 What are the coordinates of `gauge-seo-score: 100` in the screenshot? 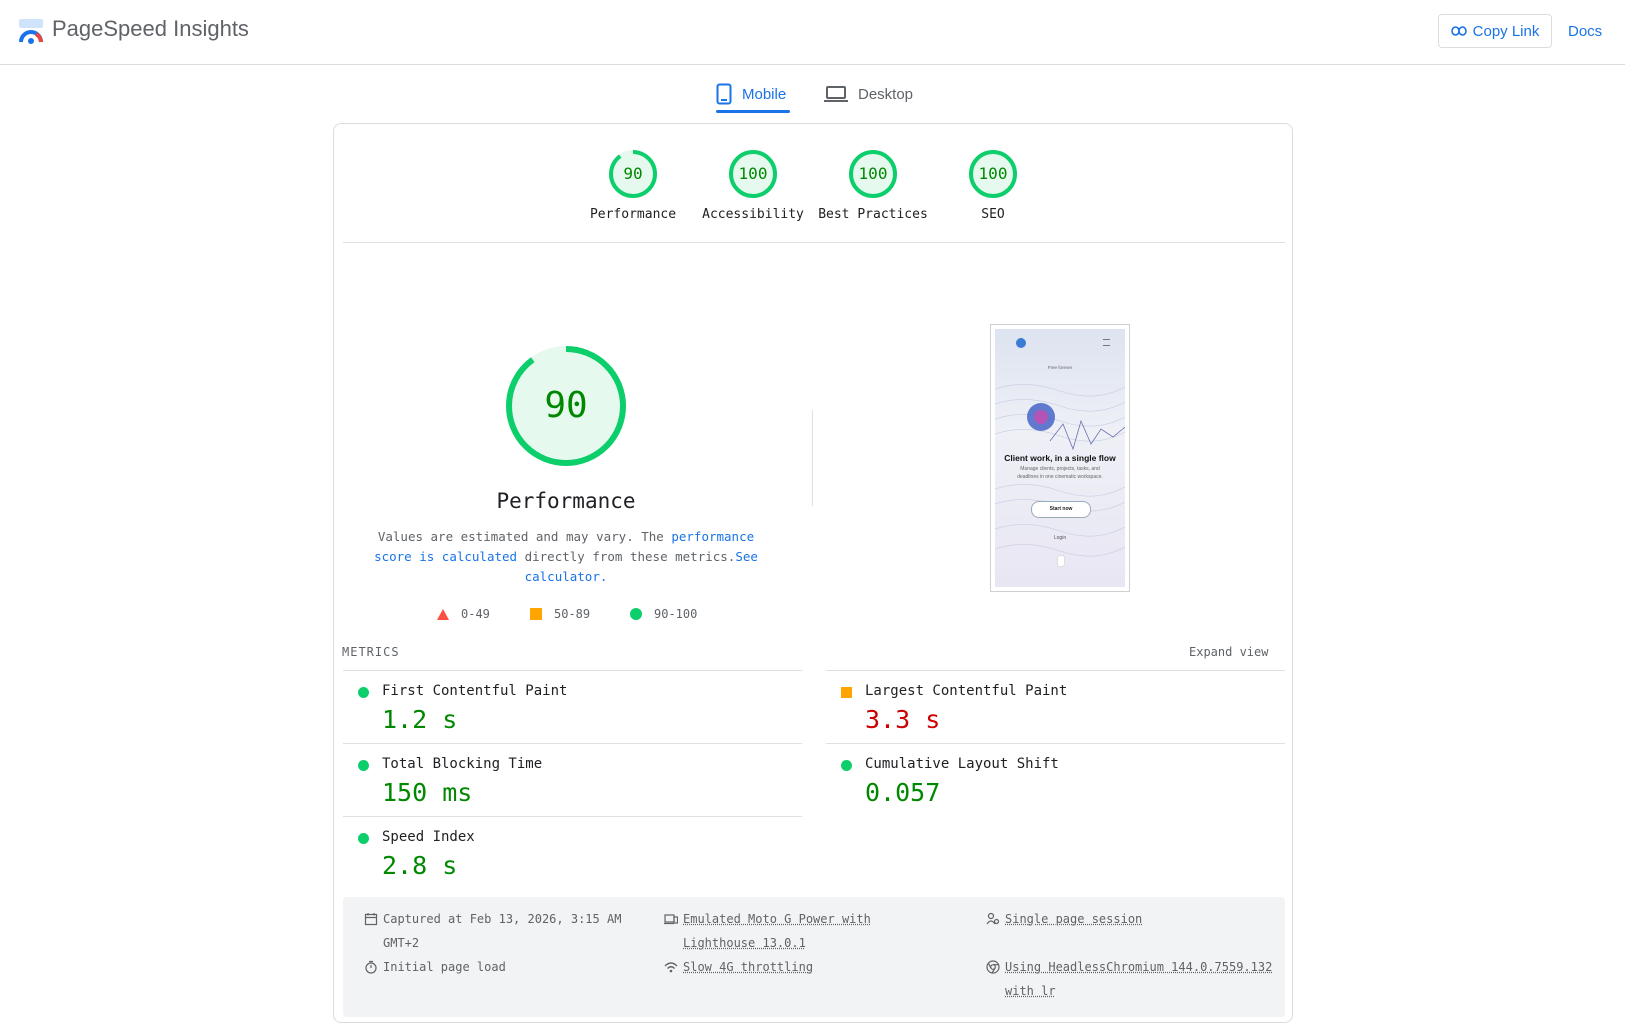 It's located at (993, 174).